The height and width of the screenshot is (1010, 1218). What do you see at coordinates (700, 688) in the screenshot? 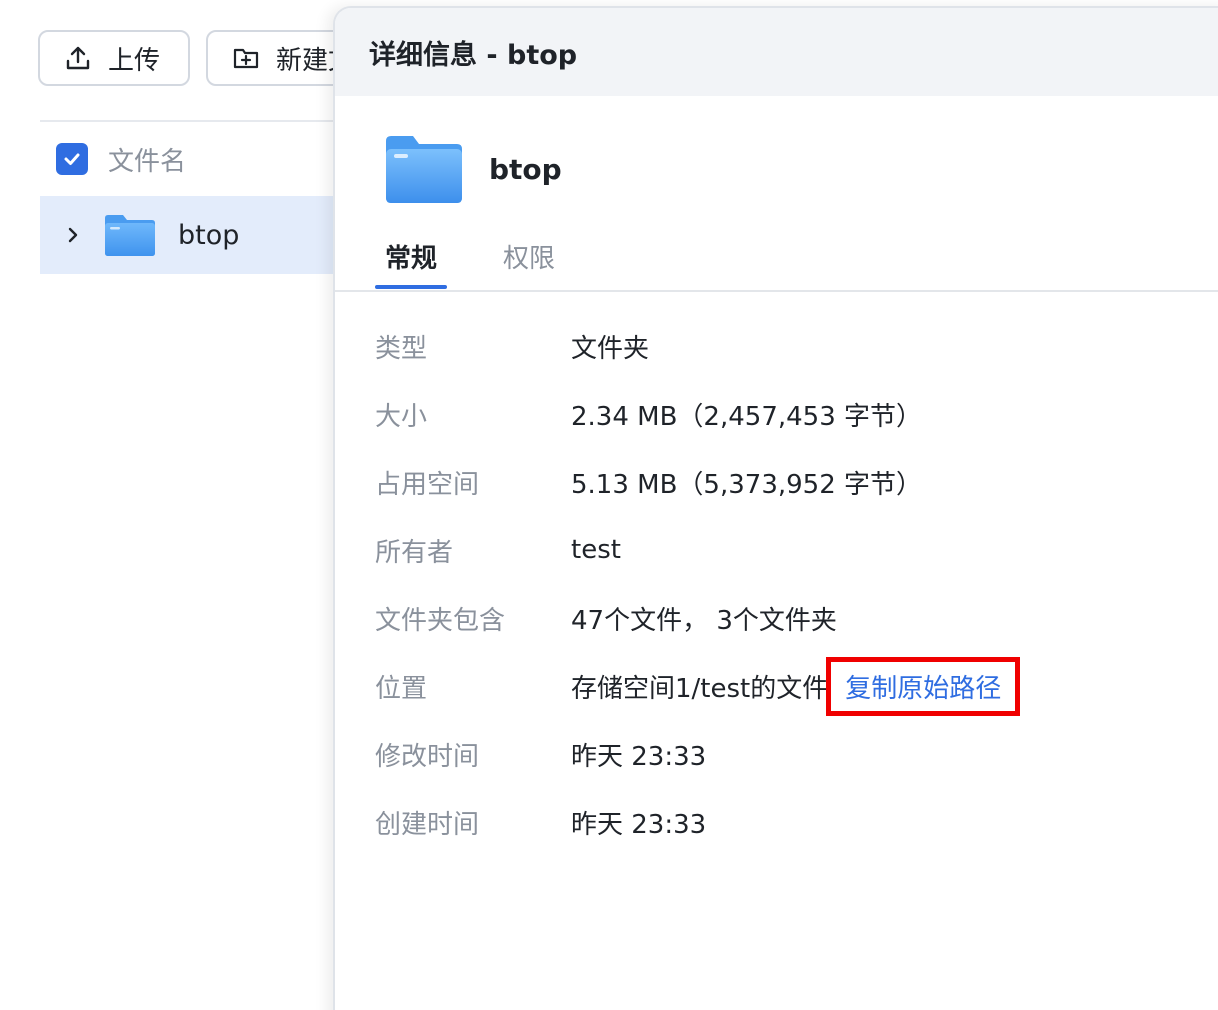
I see `location-path: 存储空间1/test的文件` at bounding box center [700, 688].